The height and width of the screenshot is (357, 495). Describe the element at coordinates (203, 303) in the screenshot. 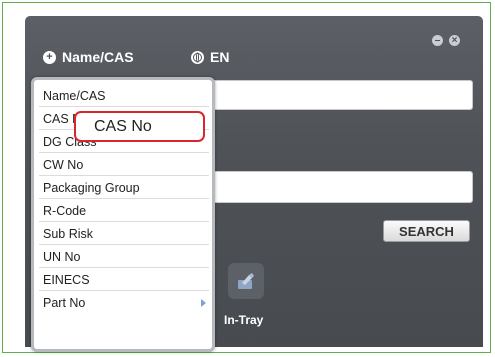

I see `submenu-arrow-icon` at that location.